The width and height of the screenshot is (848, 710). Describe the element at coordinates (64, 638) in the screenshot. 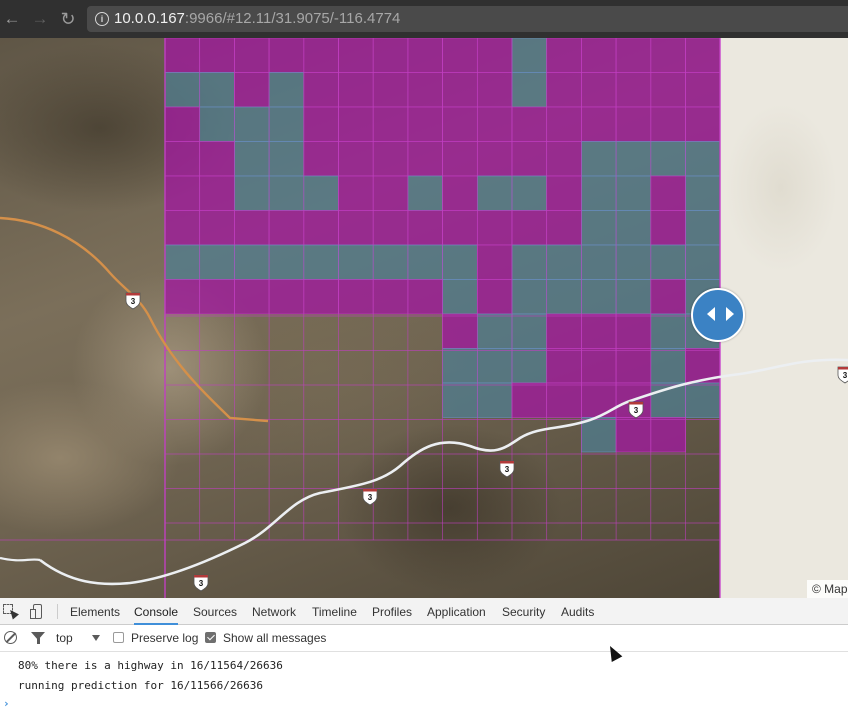

I see `context-select: top` at that location.